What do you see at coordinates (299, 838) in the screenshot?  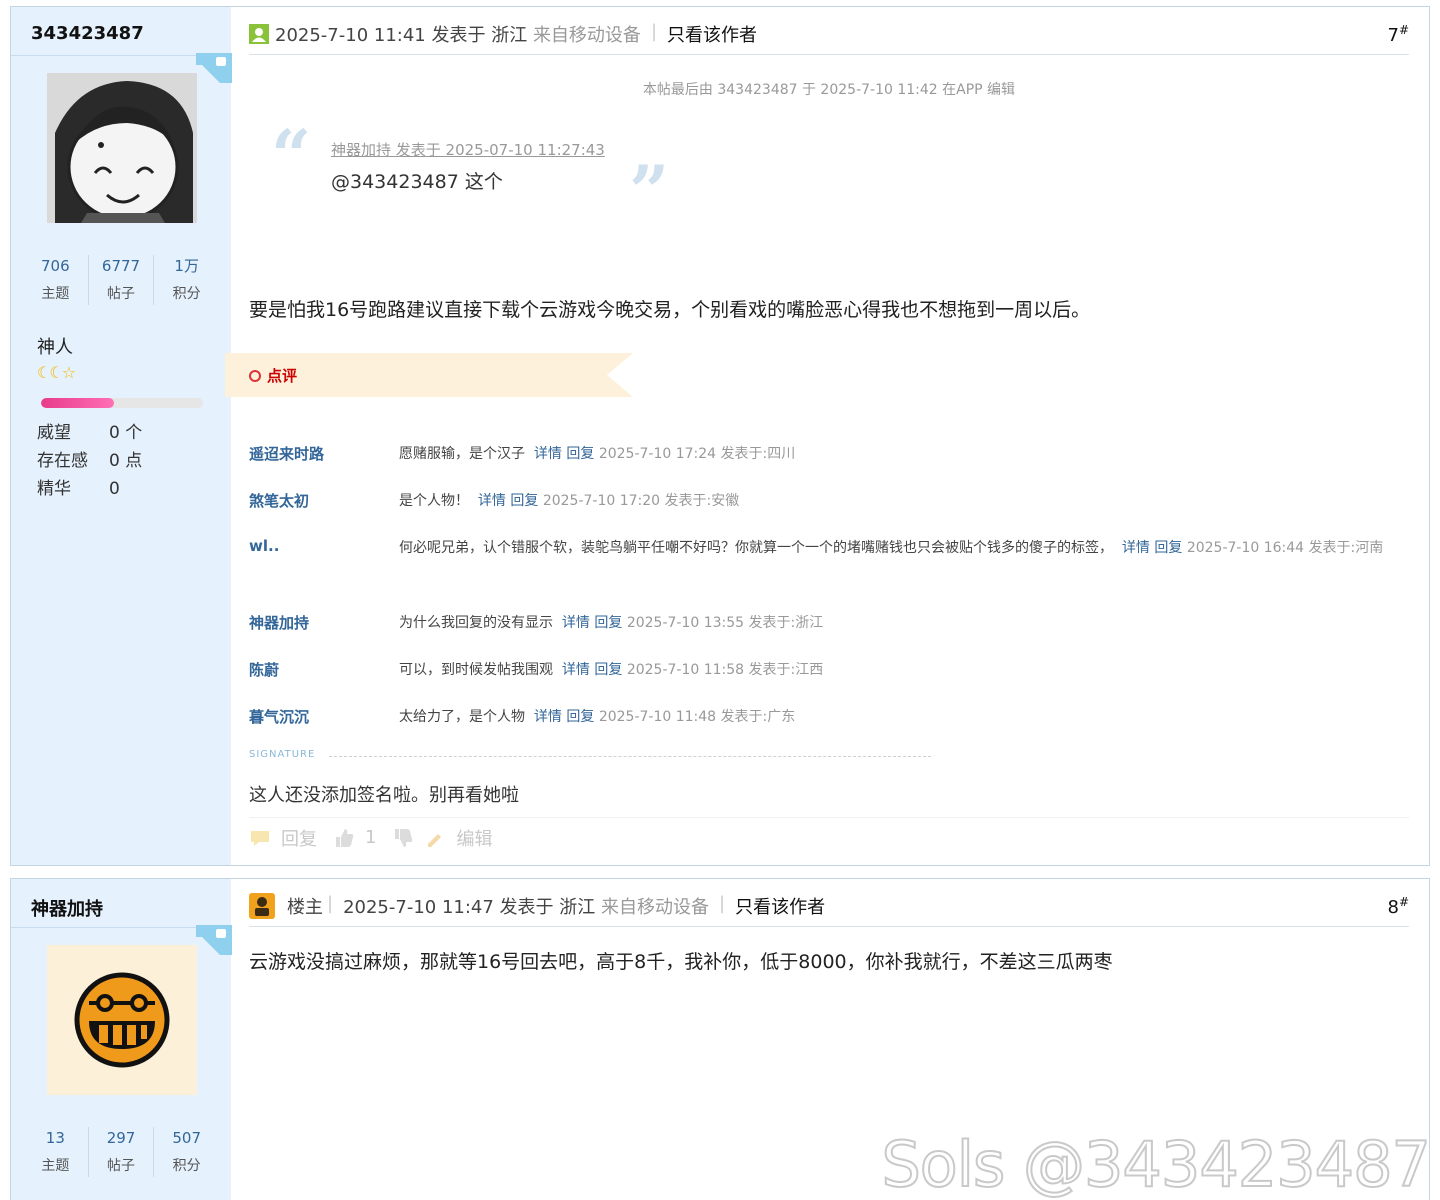 I see `reply-button: 回复` at bounding box center [299, 838].